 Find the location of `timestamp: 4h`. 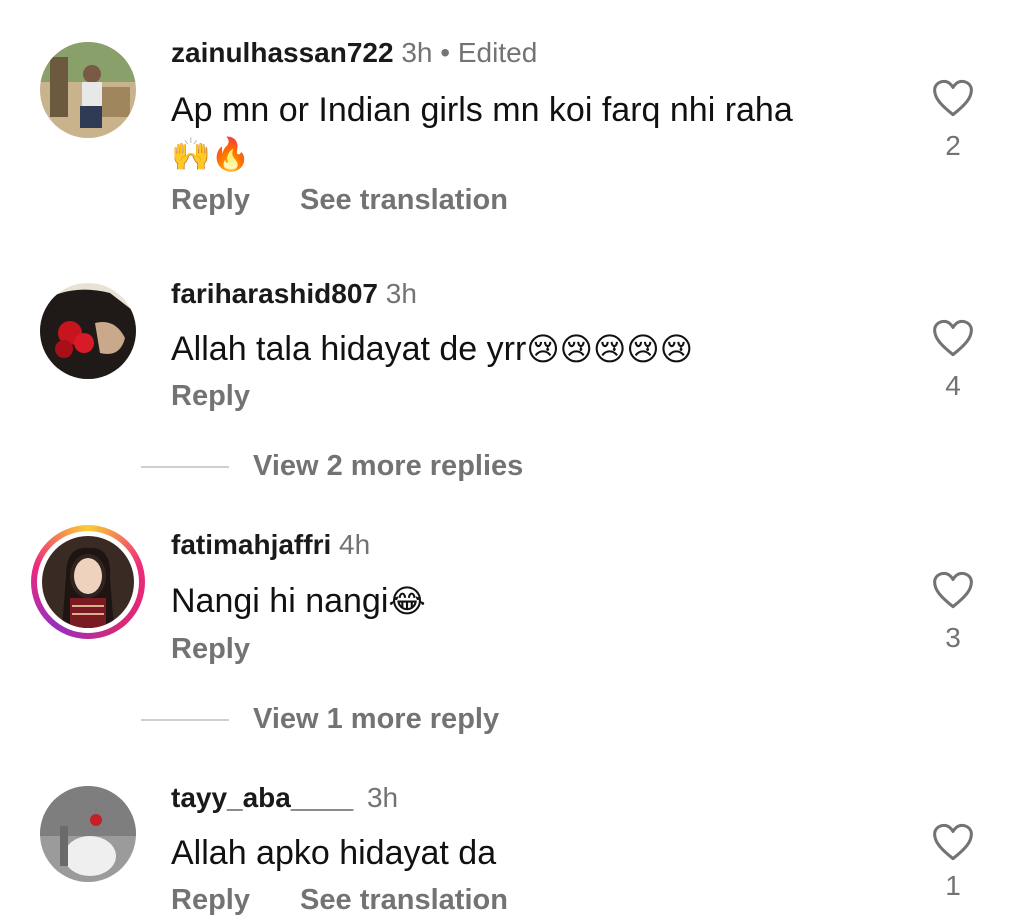

timestamp: 4h is located at coordinates (355, 544).